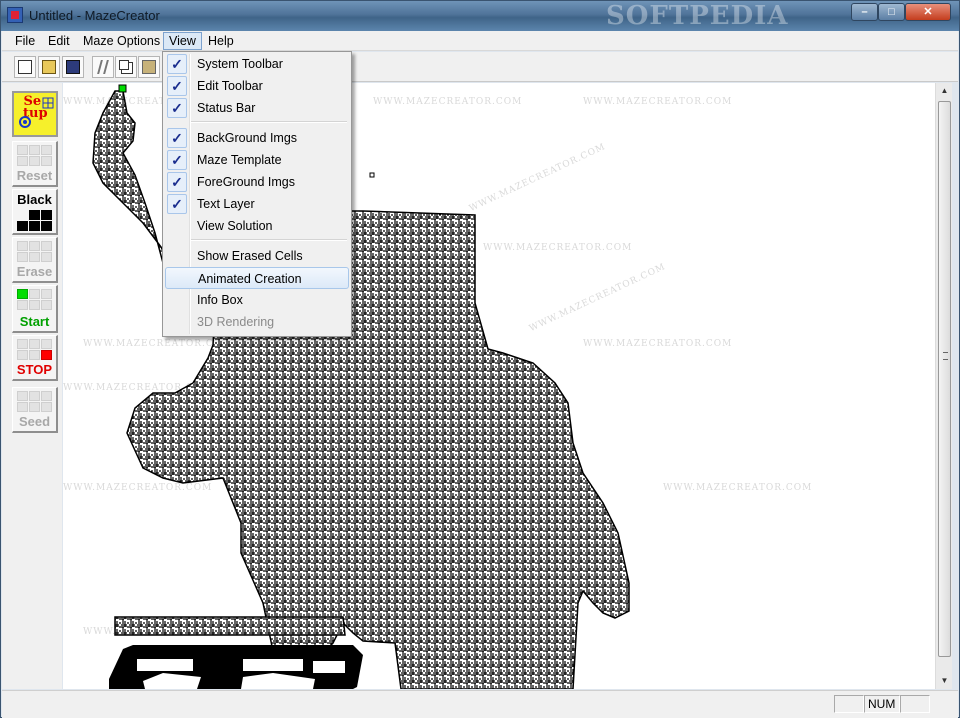  Describe the element at coordinates (257, 300) in the screenshot. I see `view-menu-item-info-box: Info Box` at that location.